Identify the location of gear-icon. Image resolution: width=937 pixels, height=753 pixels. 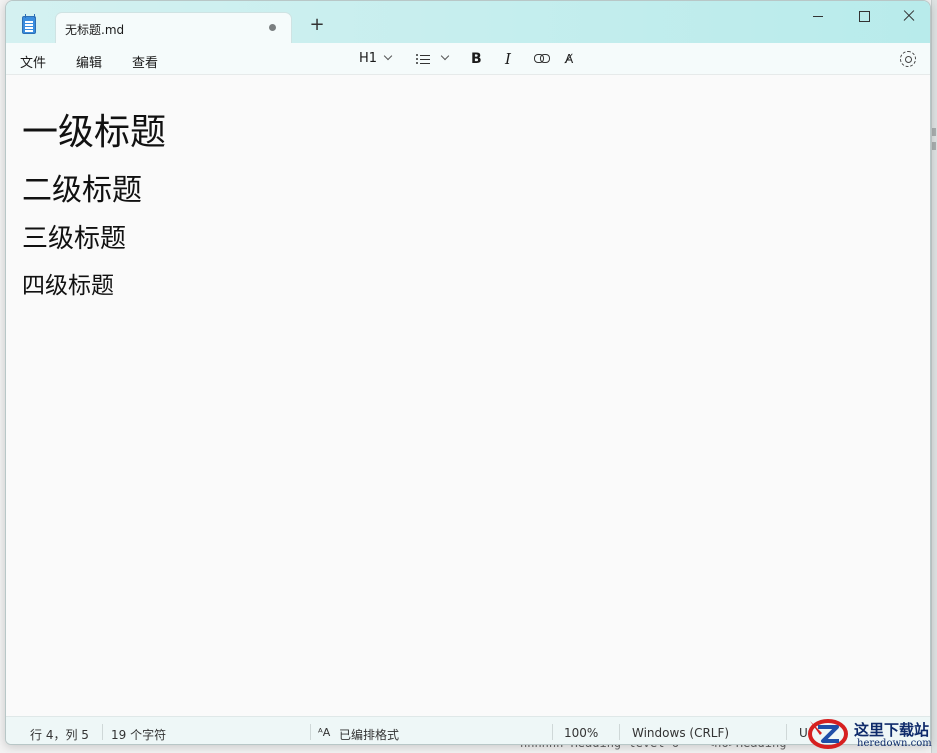
(908, 59).